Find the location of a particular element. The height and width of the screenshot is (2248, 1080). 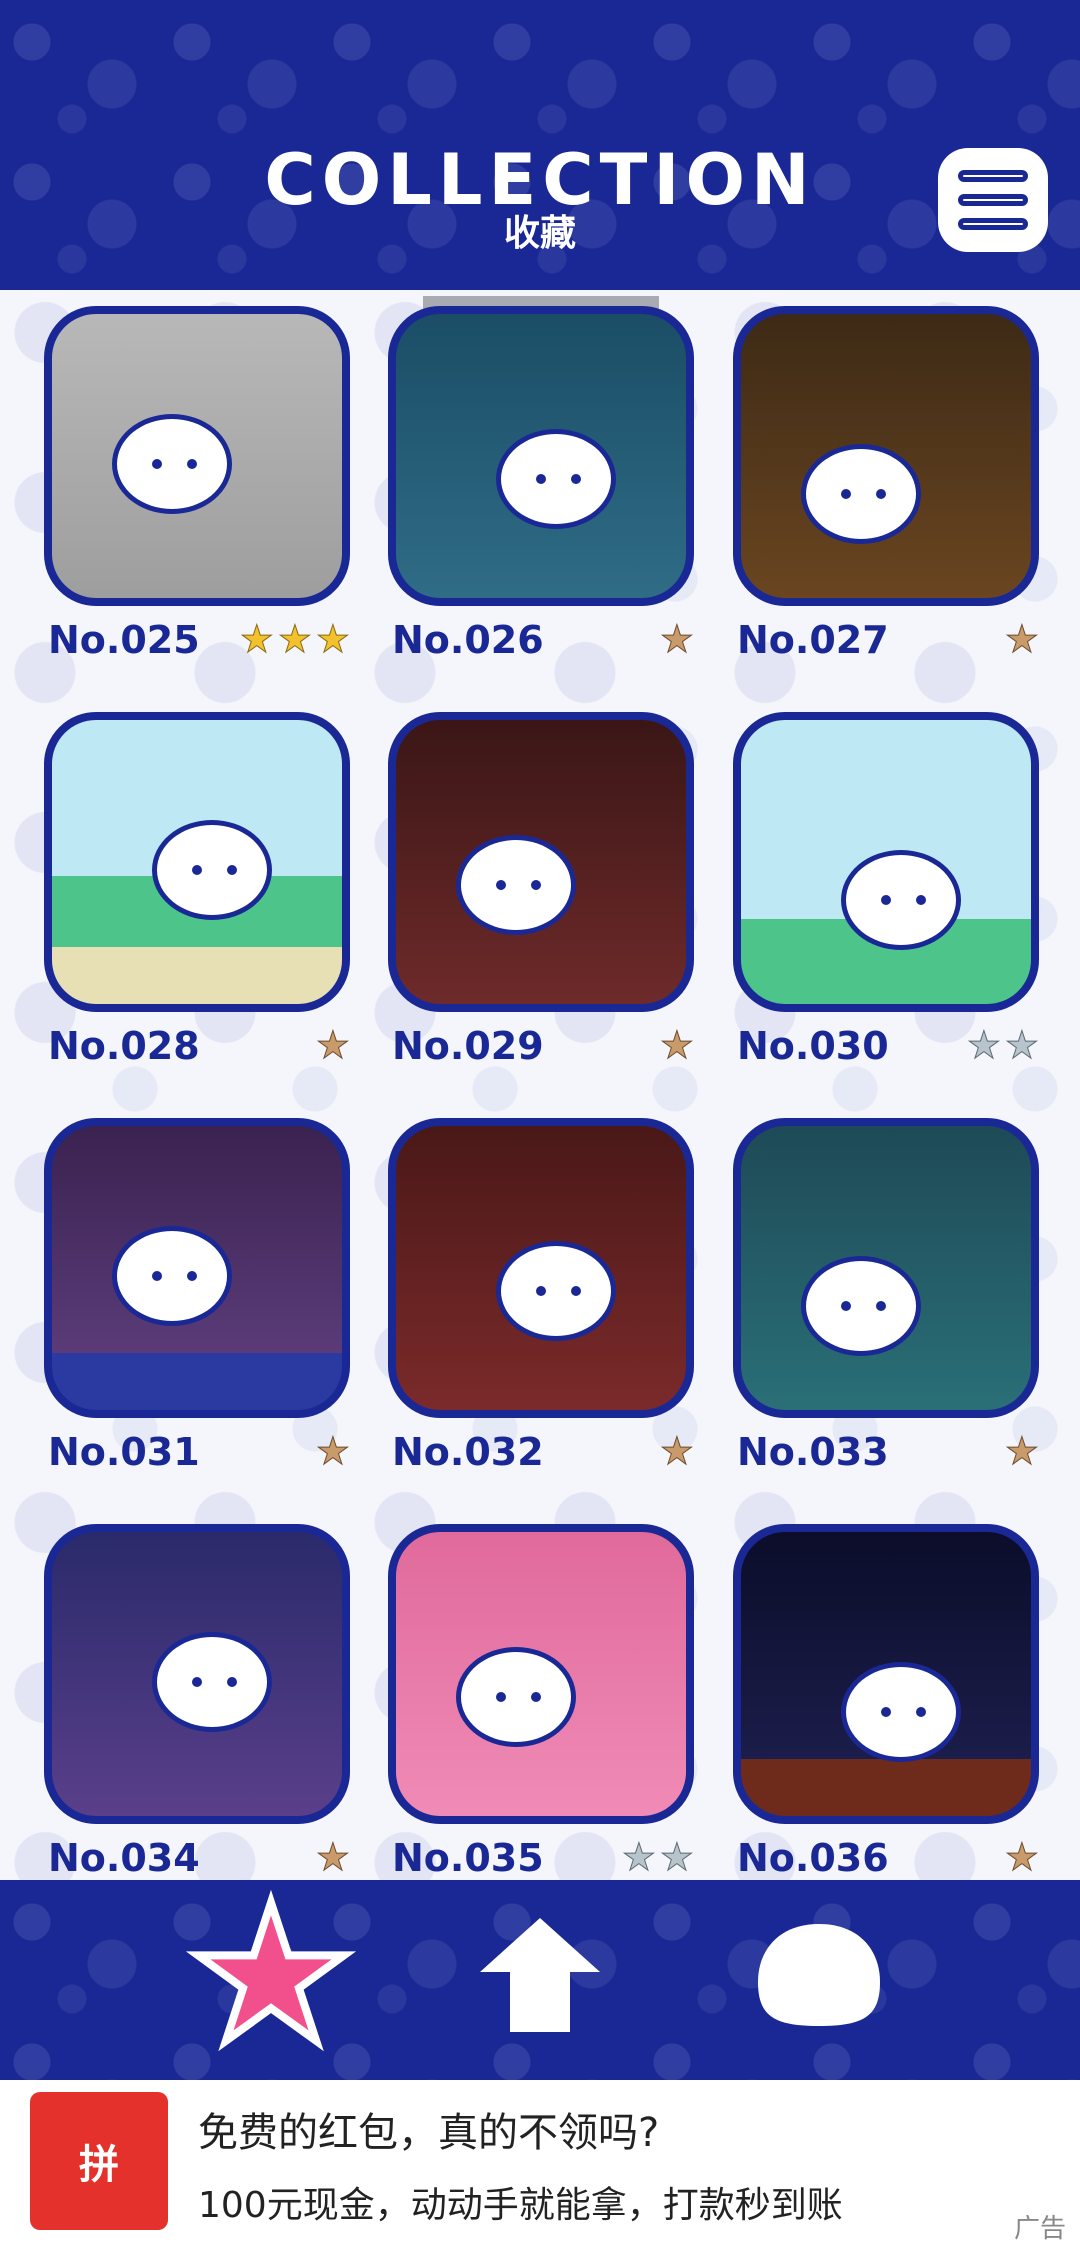

collection-card: No.026 ★ is located at coordinates (541, 484).